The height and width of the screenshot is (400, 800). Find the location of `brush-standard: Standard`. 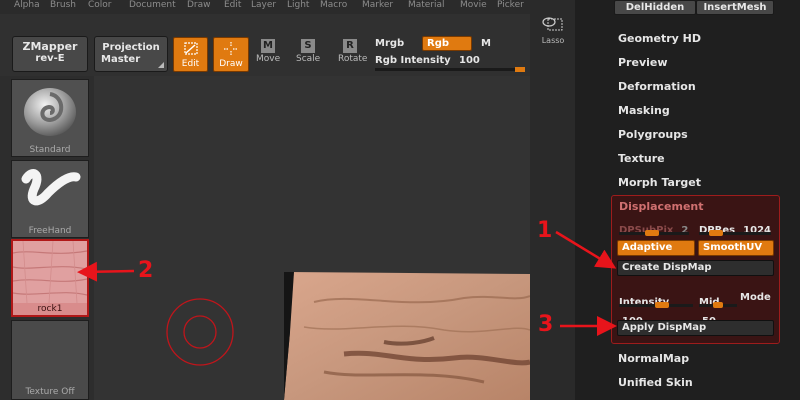

brush-standard: Standard is located at coordinates (50, 118).